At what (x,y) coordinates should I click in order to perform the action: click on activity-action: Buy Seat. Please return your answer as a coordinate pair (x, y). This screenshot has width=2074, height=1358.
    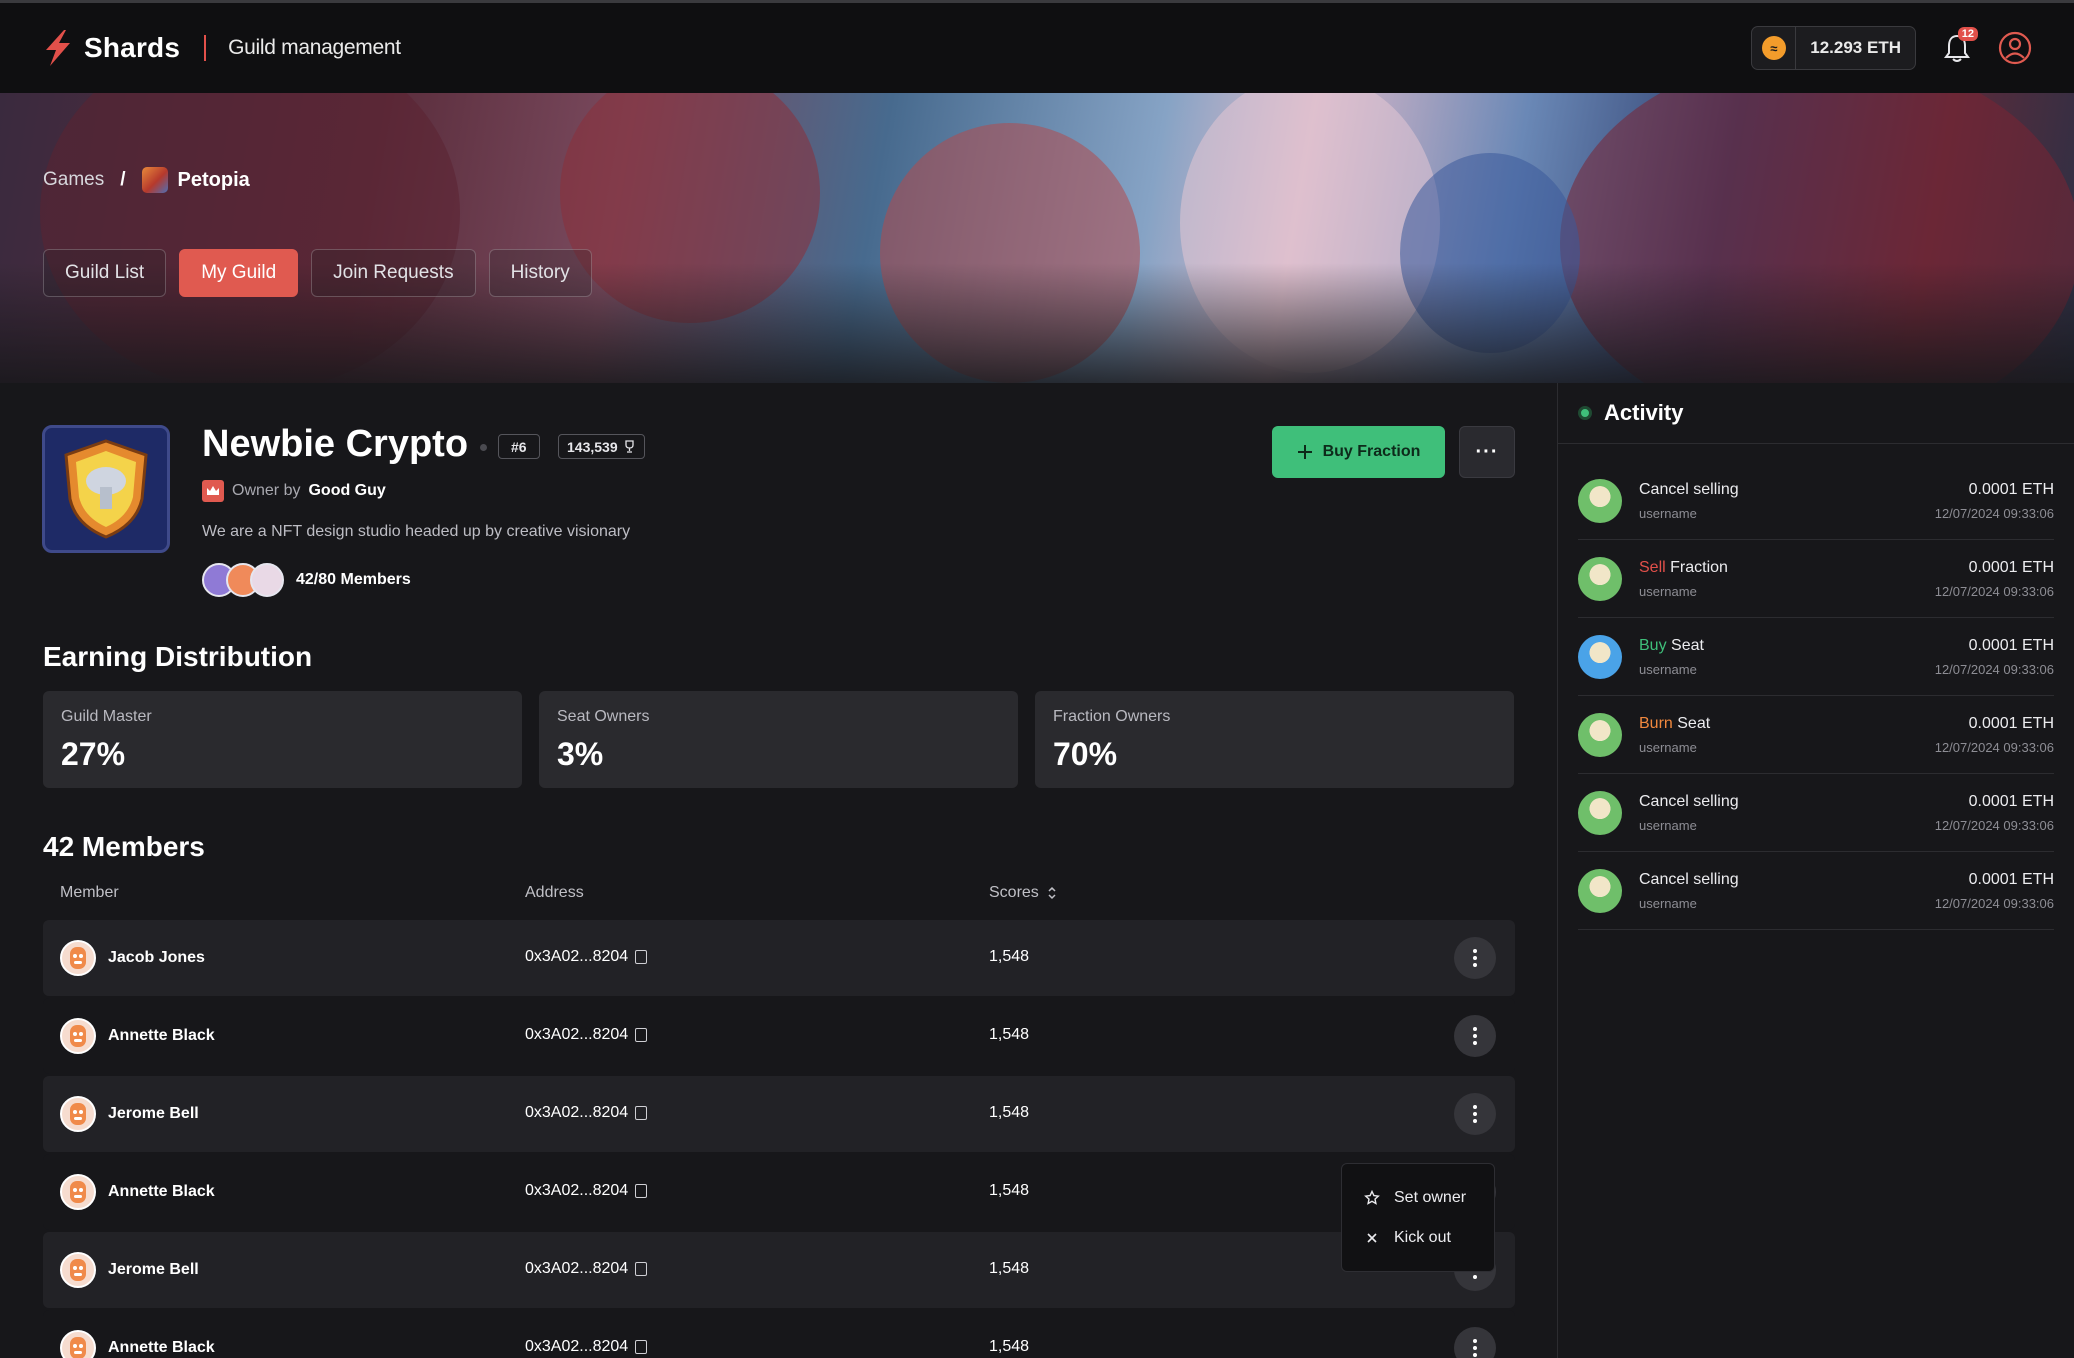
    Looking at the image, I should click on (1671, 646).